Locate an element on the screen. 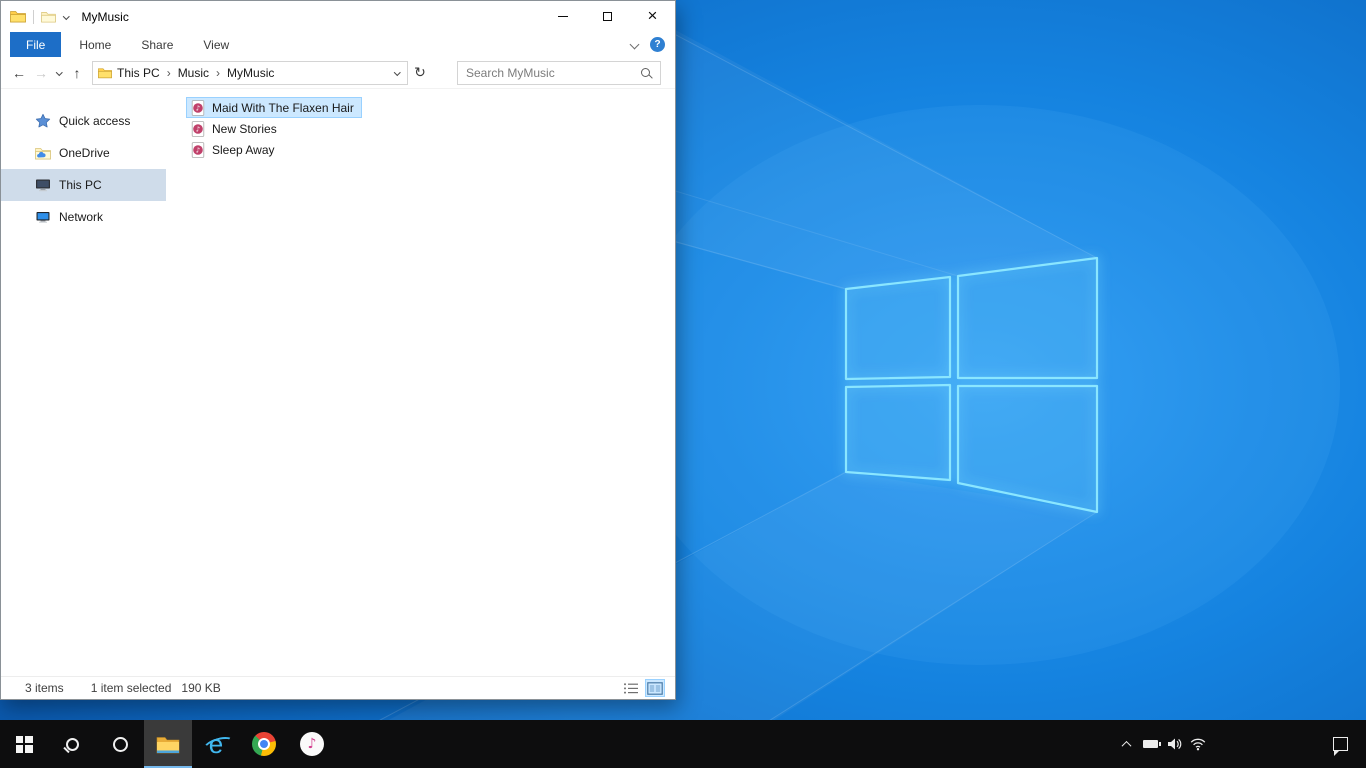 This screenshot has width=1366, height=768. help-button: ? is located at coordinates (657, 44).